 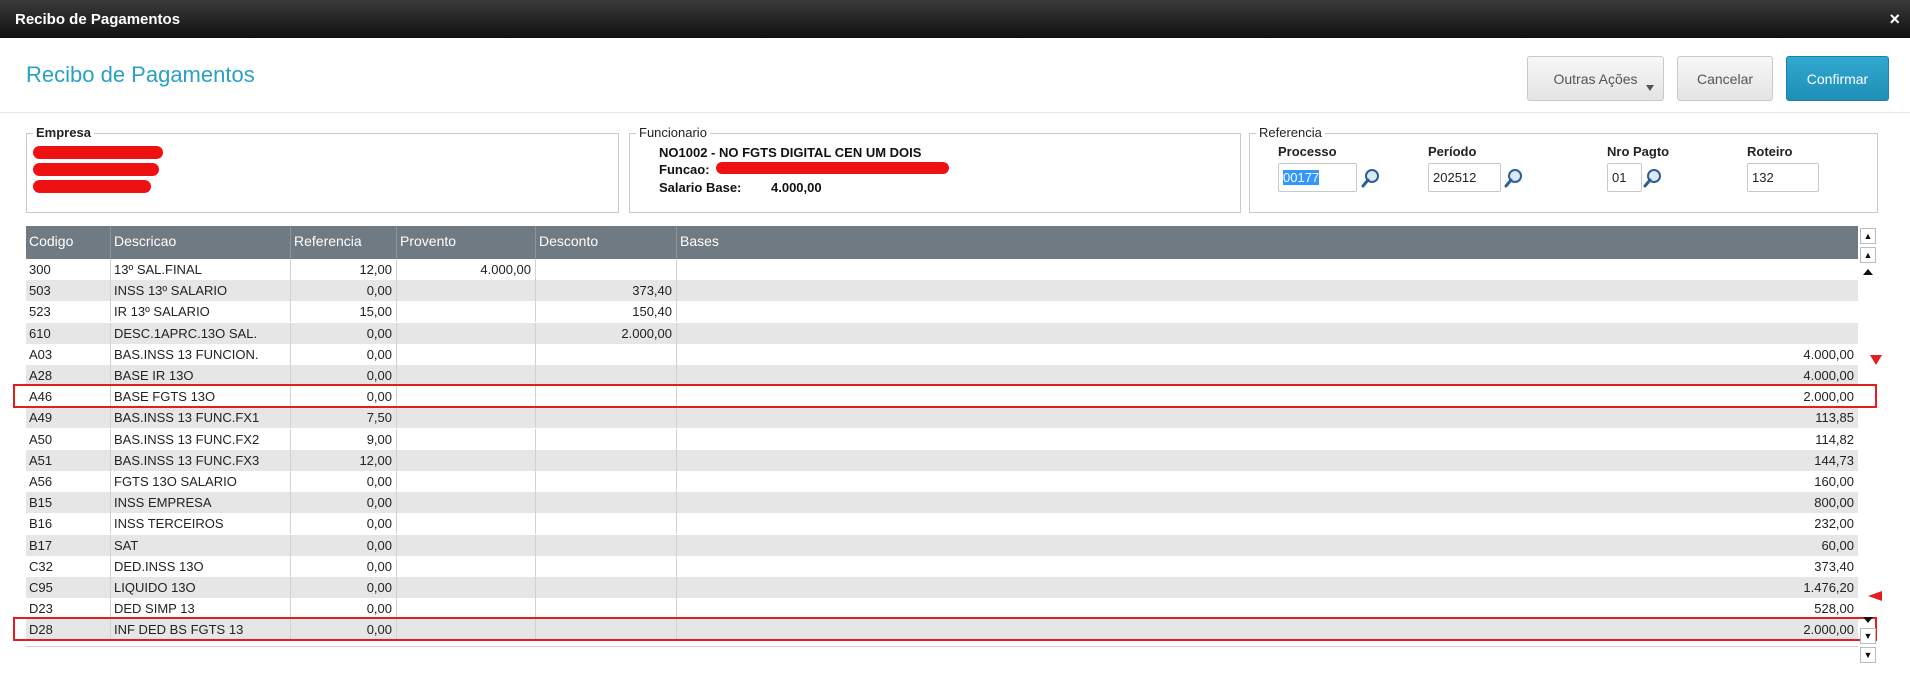 What do you see at coordinates (68, 312) in the screenshot?
I see `cell-codigo: 523` at bounding box center [68, 312].